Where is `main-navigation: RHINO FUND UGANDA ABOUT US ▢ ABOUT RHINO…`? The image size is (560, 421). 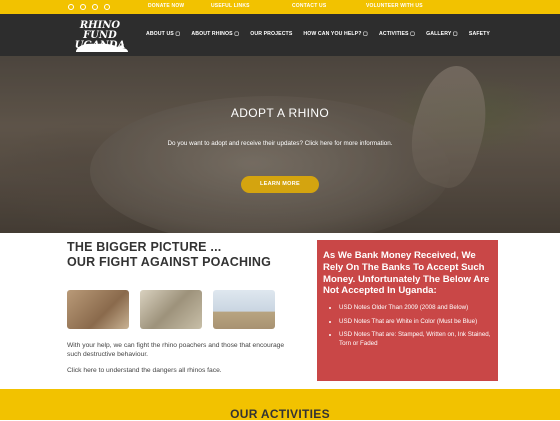 main-navigation: RHINO FUND UGANDA ABOUT US ▢ ABOUT RHINO… is located at coordinates (280, 35).